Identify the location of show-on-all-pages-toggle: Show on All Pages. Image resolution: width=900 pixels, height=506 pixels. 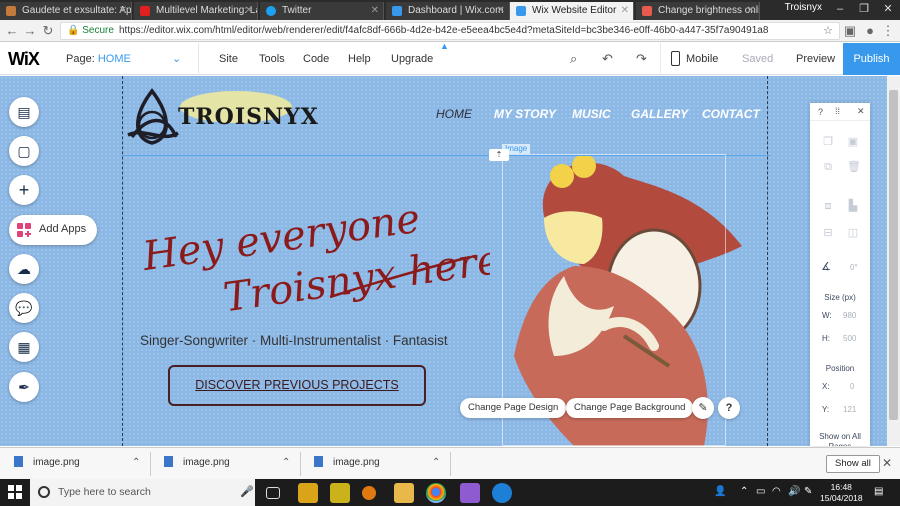
(840, 439).